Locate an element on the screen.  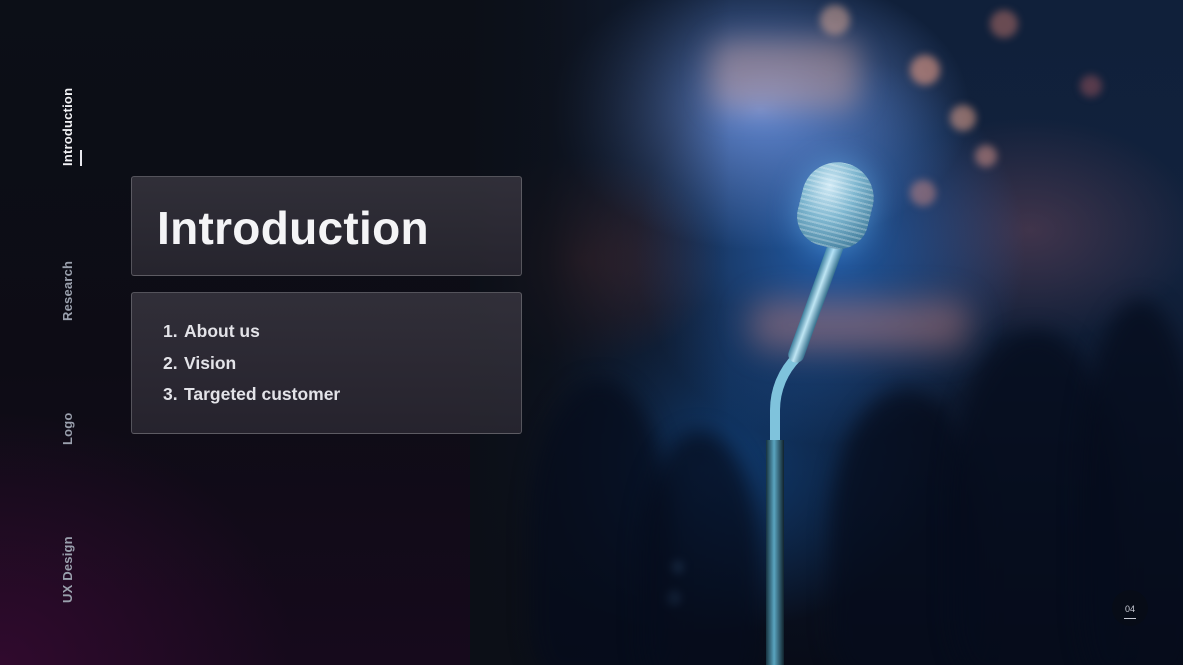
list-item: 2. Vision is located at coordinates (251, 367).